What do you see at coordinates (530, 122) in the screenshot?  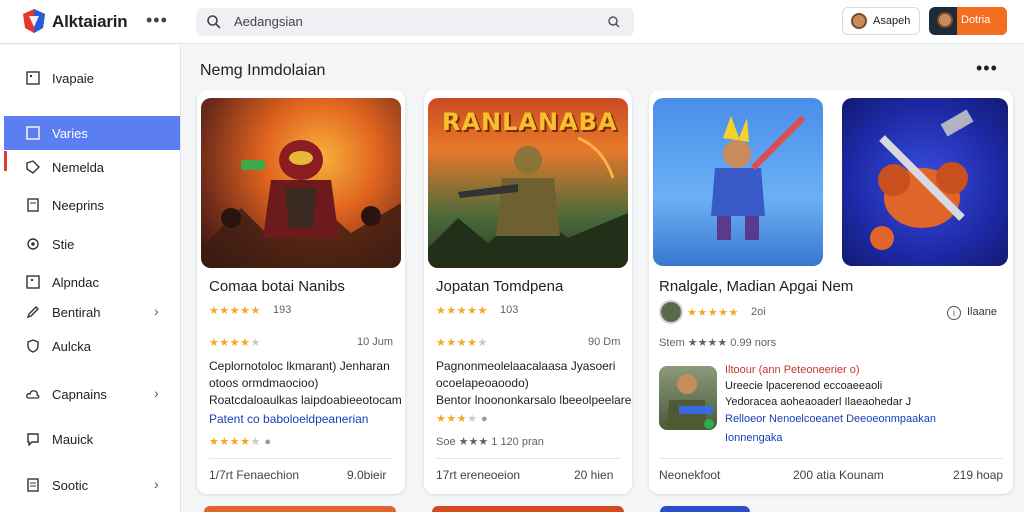 I see `game-banner: RANLANABA` at bounding box center [530, 122].